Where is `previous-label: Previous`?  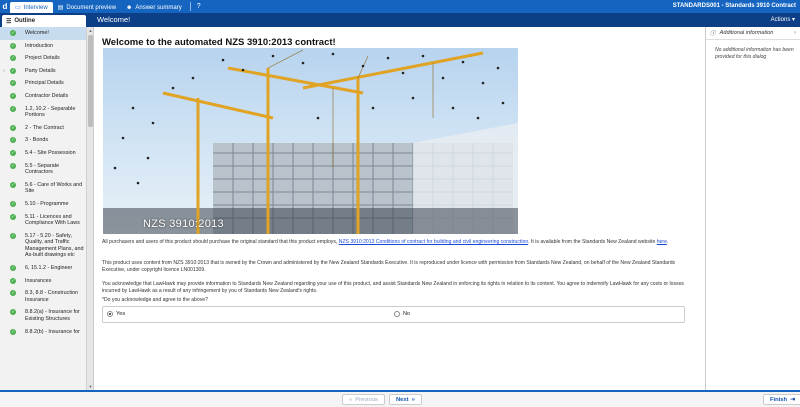 previous-label: Previous is located at coordinates (366, 399).